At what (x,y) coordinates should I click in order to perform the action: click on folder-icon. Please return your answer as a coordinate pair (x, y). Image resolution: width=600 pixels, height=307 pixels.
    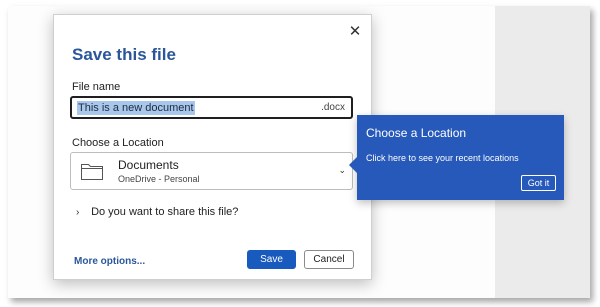
    Looking at the image, I should click on (92, 172).